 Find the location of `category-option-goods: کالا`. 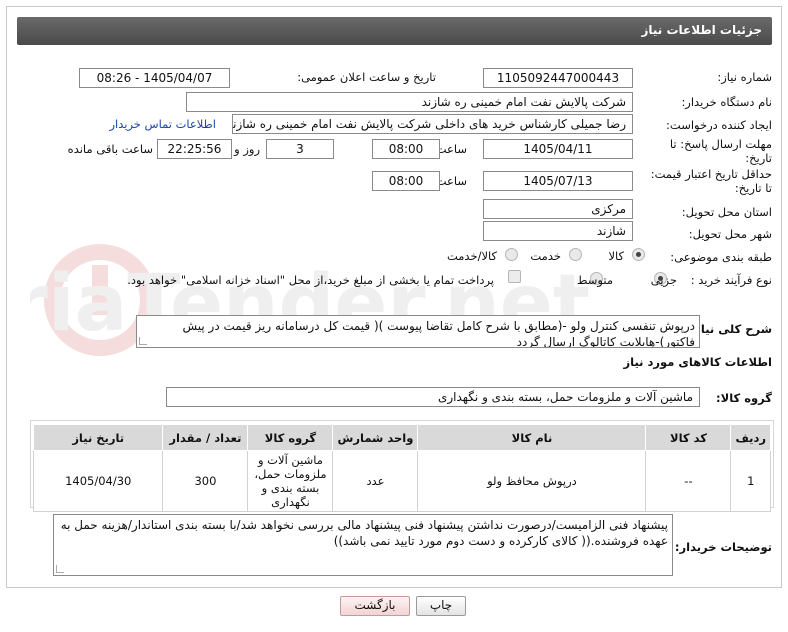

category-option-goods: کالا is located at coordinates (616, 256).